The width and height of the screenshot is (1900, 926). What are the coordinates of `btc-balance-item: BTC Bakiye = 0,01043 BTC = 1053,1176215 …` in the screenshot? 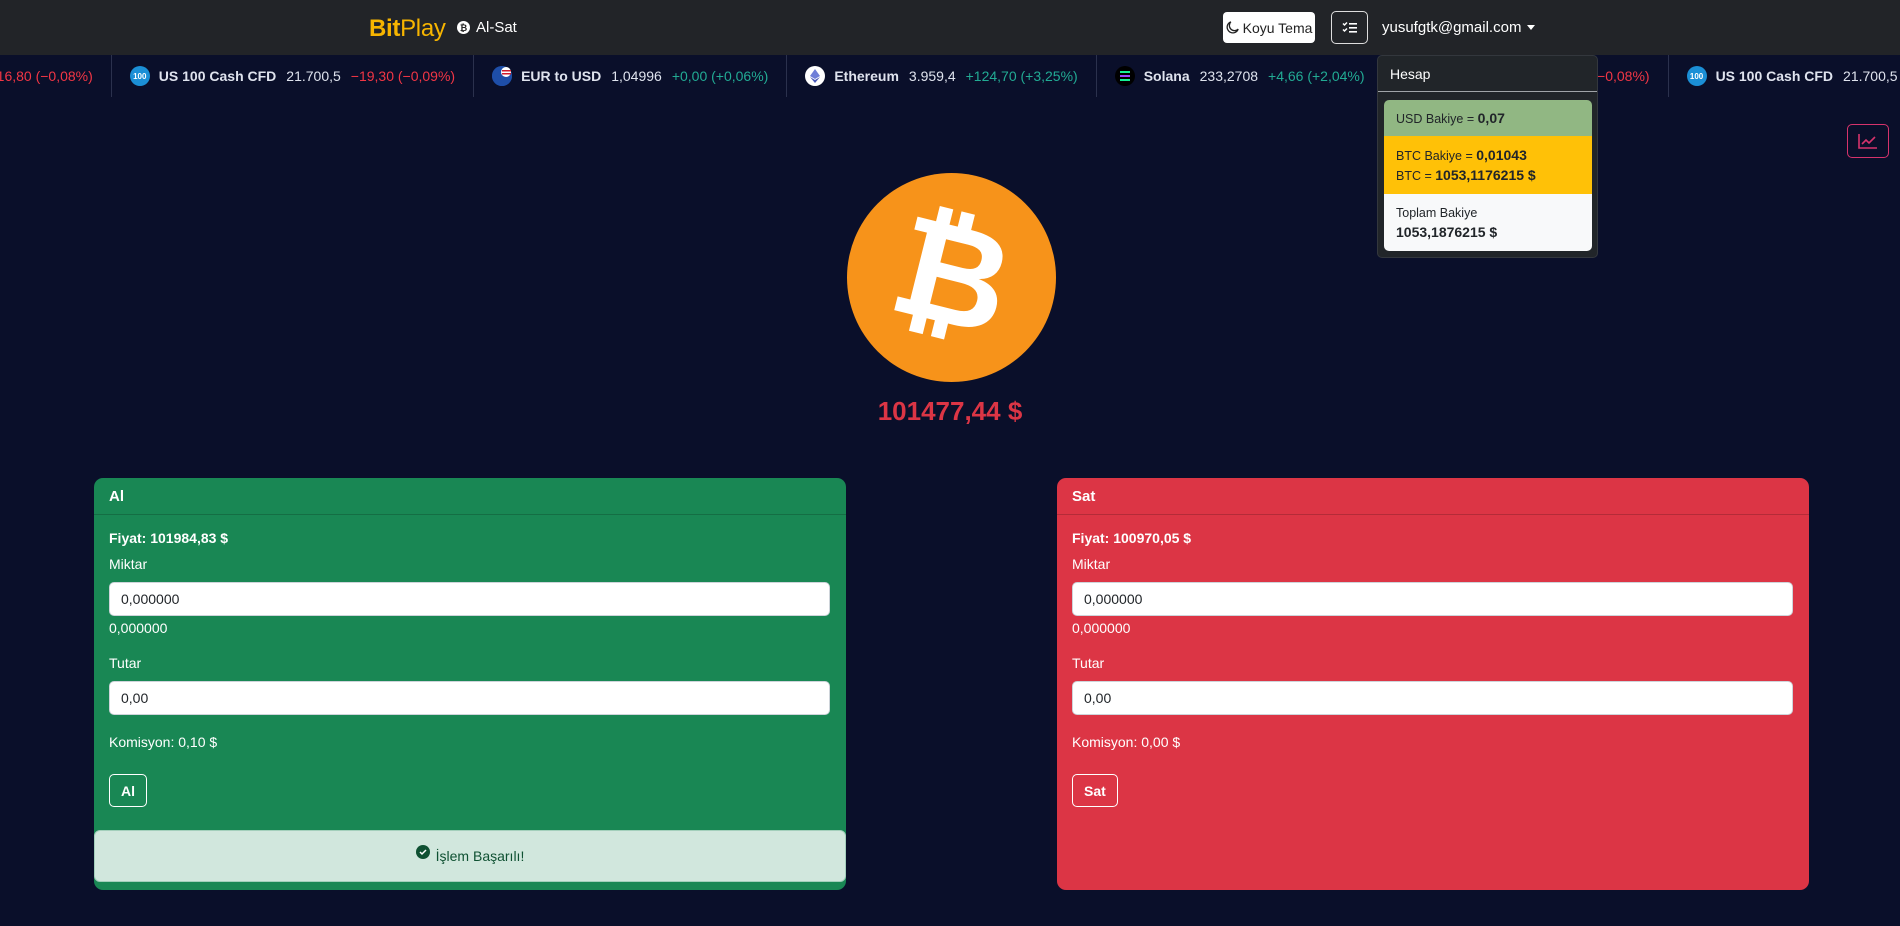 It's located at (1488, 165).